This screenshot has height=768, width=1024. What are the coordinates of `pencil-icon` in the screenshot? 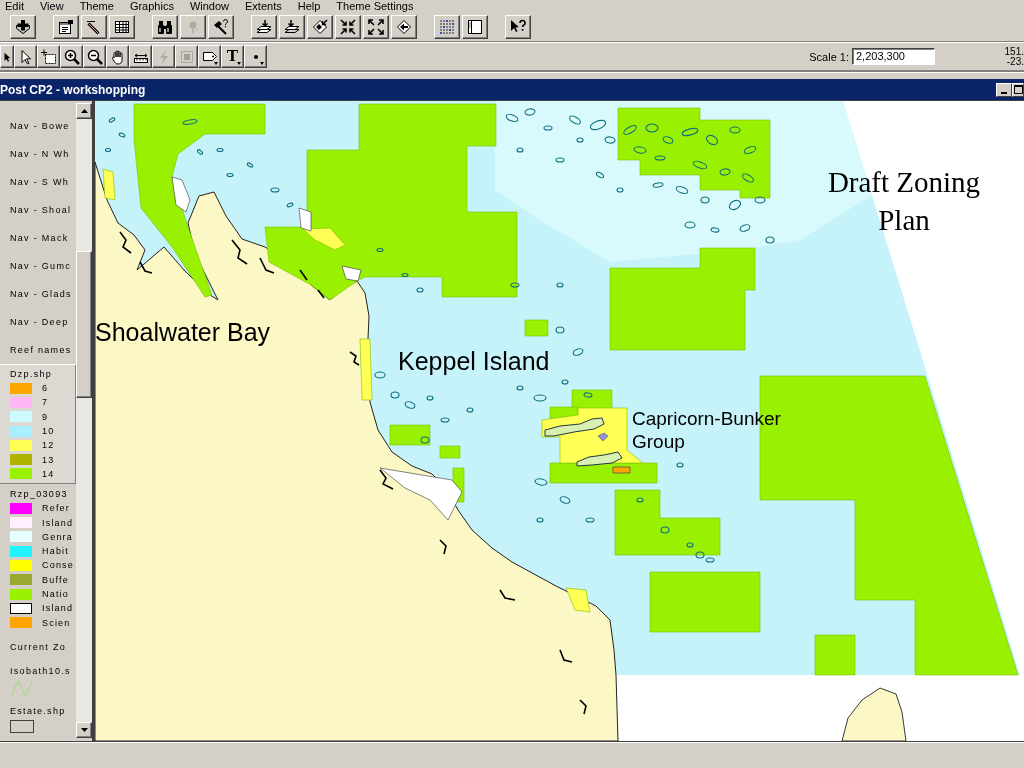 It's located at (94, 27).